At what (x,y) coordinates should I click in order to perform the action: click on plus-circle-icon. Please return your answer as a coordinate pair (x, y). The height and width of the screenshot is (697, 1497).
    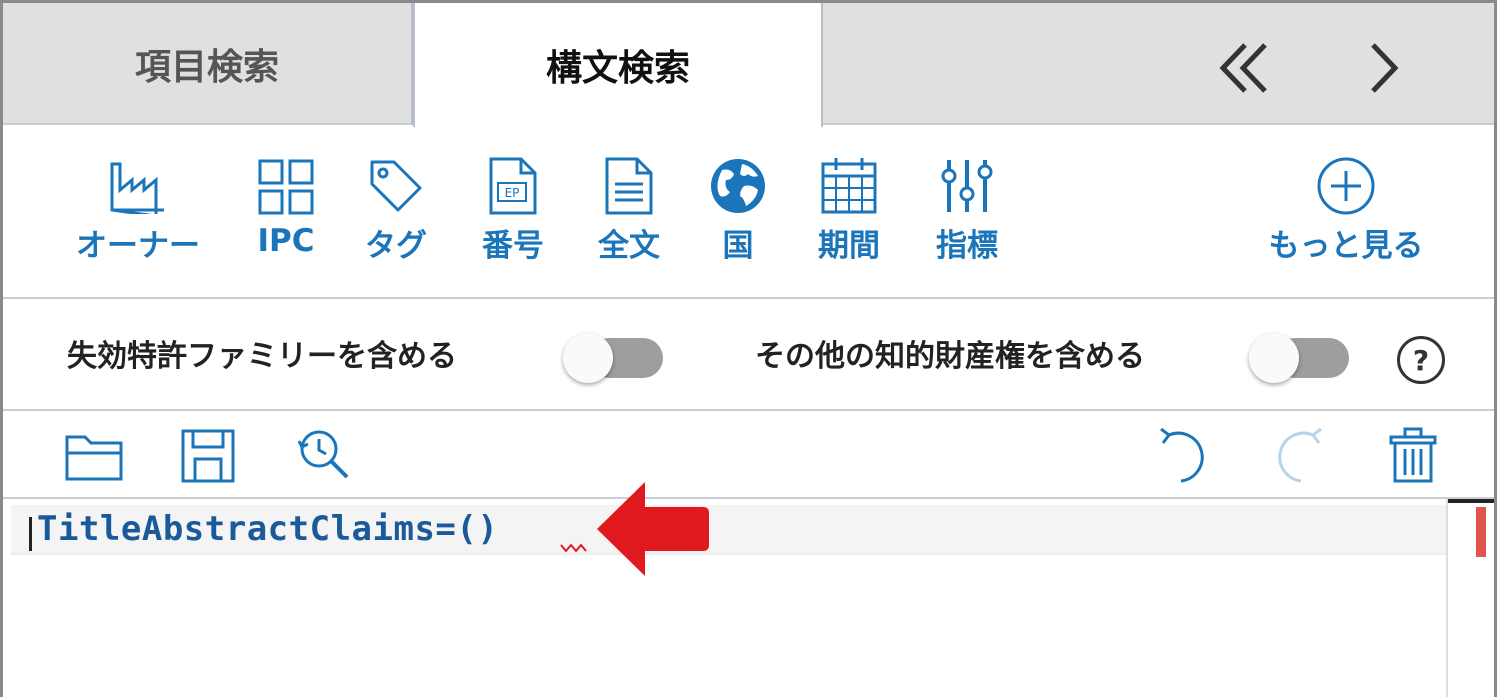
    Looking at the image, I should click on (1346, 185).